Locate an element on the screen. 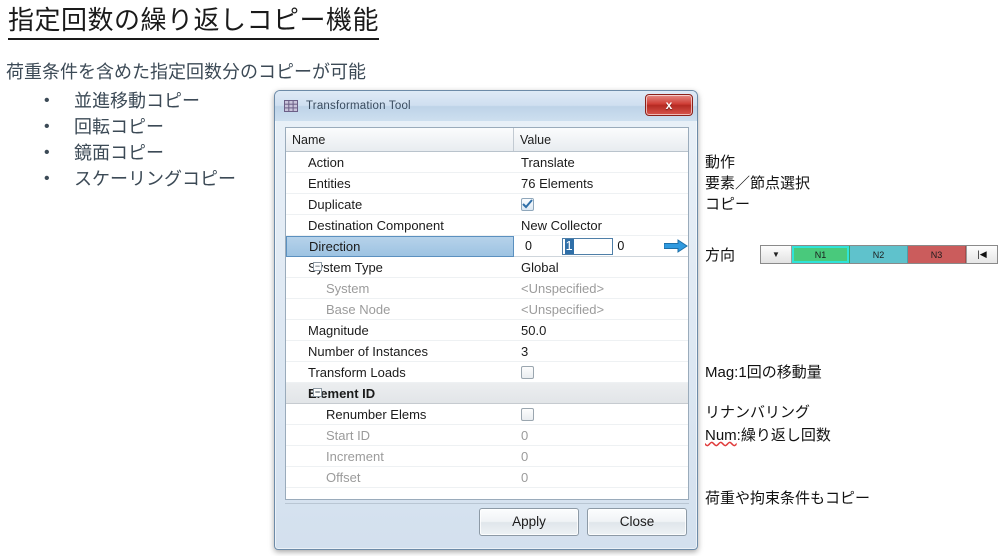  row-label: Magnitude is located at coordinates (338, 330).